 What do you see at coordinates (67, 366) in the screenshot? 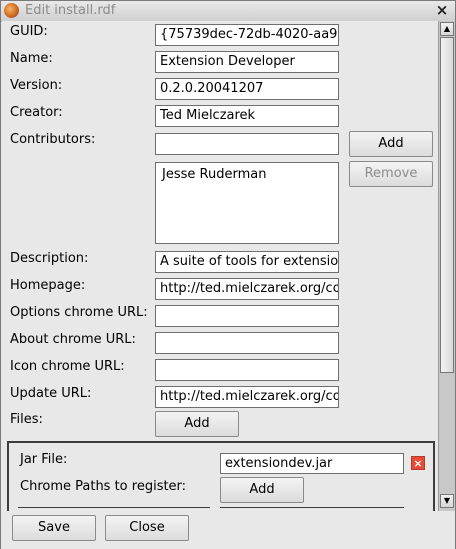
I see `icon-url-label: Icon chrome URL:` at bounding box center [67, 366].